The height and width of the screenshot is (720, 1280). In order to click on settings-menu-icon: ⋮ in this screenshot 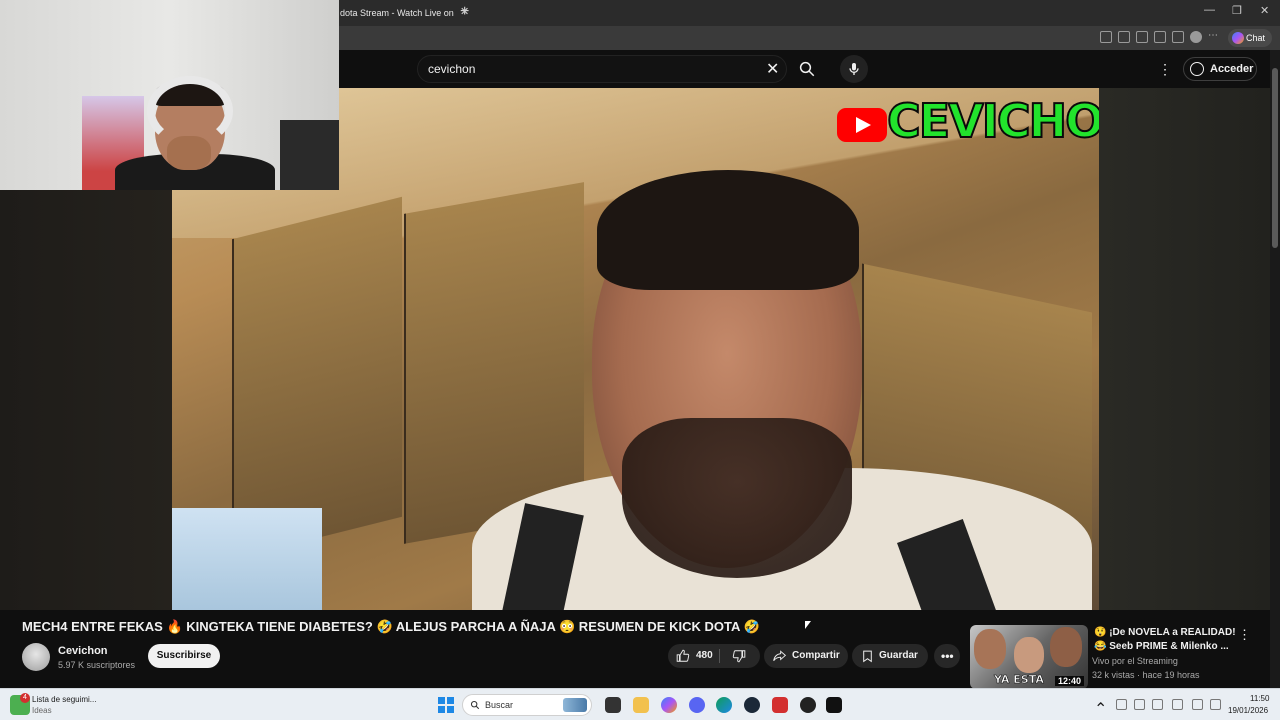, I will do `click(1165, 69)`.